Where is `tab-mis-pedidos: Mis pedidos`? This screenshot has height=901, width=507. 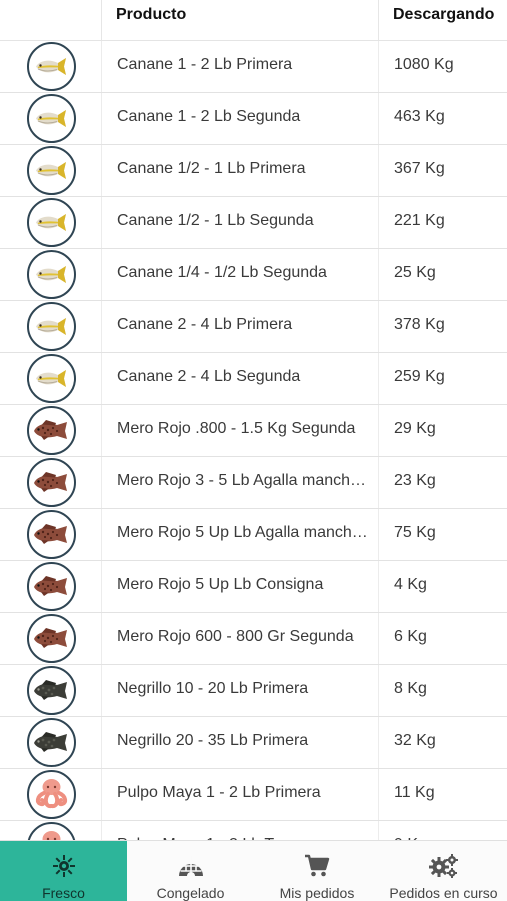
tab-mis-pedidos: Mis pedidos is located at coordinates (317, 871).